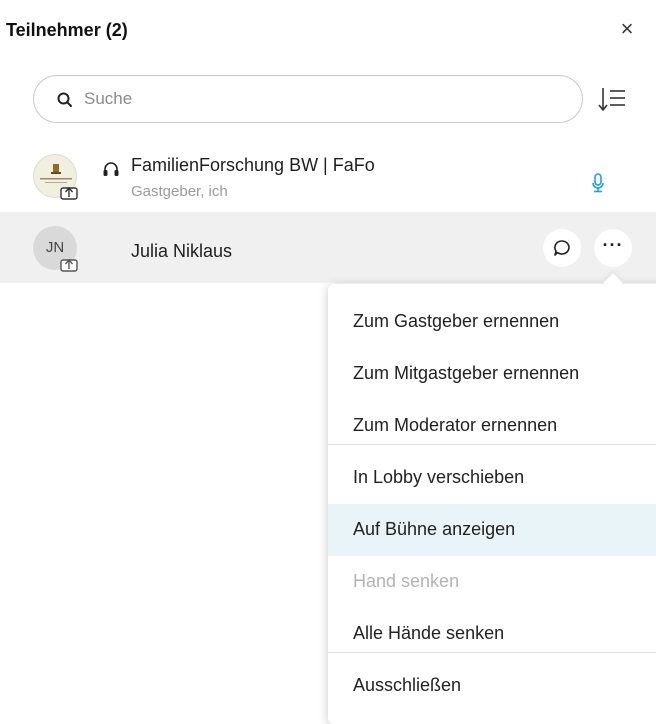  I want to click on menu-item-show-on-stage: Auf Bühne anzeigen, so click(492, 530).